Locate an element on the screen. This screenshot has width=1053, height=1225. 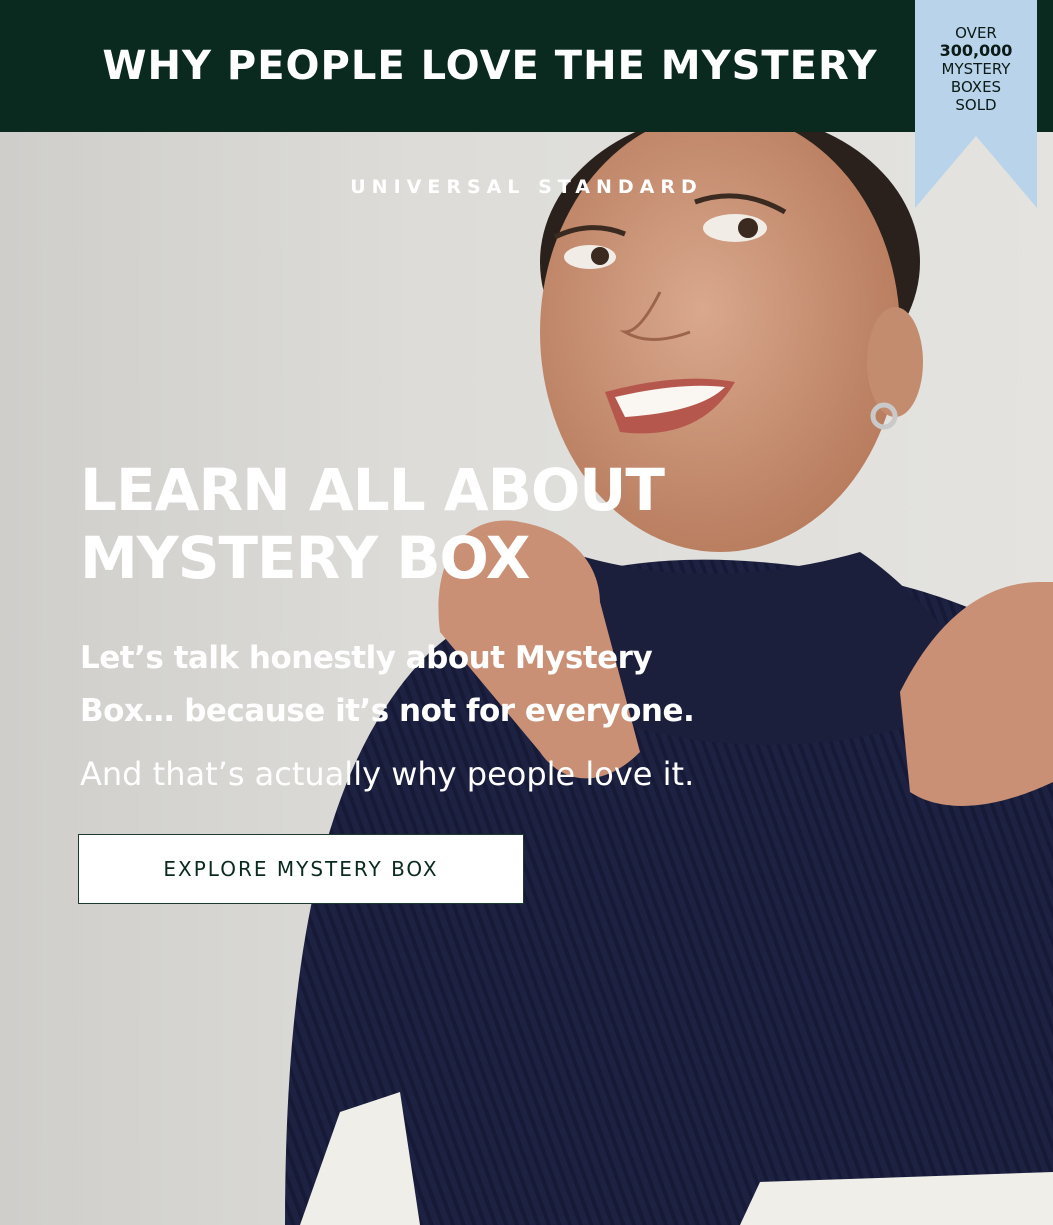
ribbon-line-sold: SOLD is located at coordinates (976, 105).